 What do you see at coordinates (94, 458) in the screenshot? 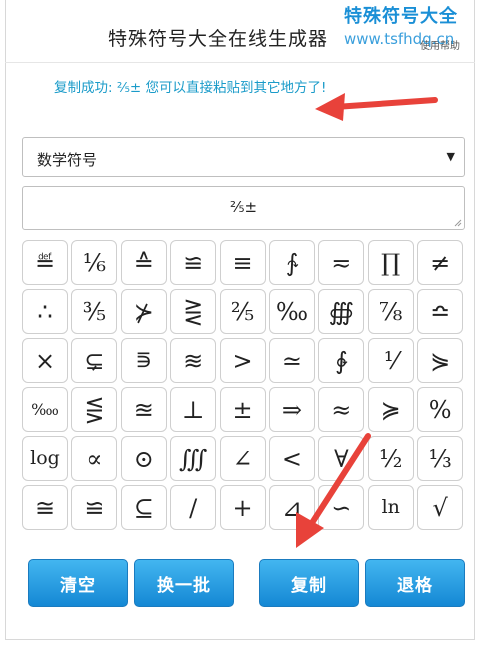
I see `symbol-key: ∝` at bounding box center [94, 458].